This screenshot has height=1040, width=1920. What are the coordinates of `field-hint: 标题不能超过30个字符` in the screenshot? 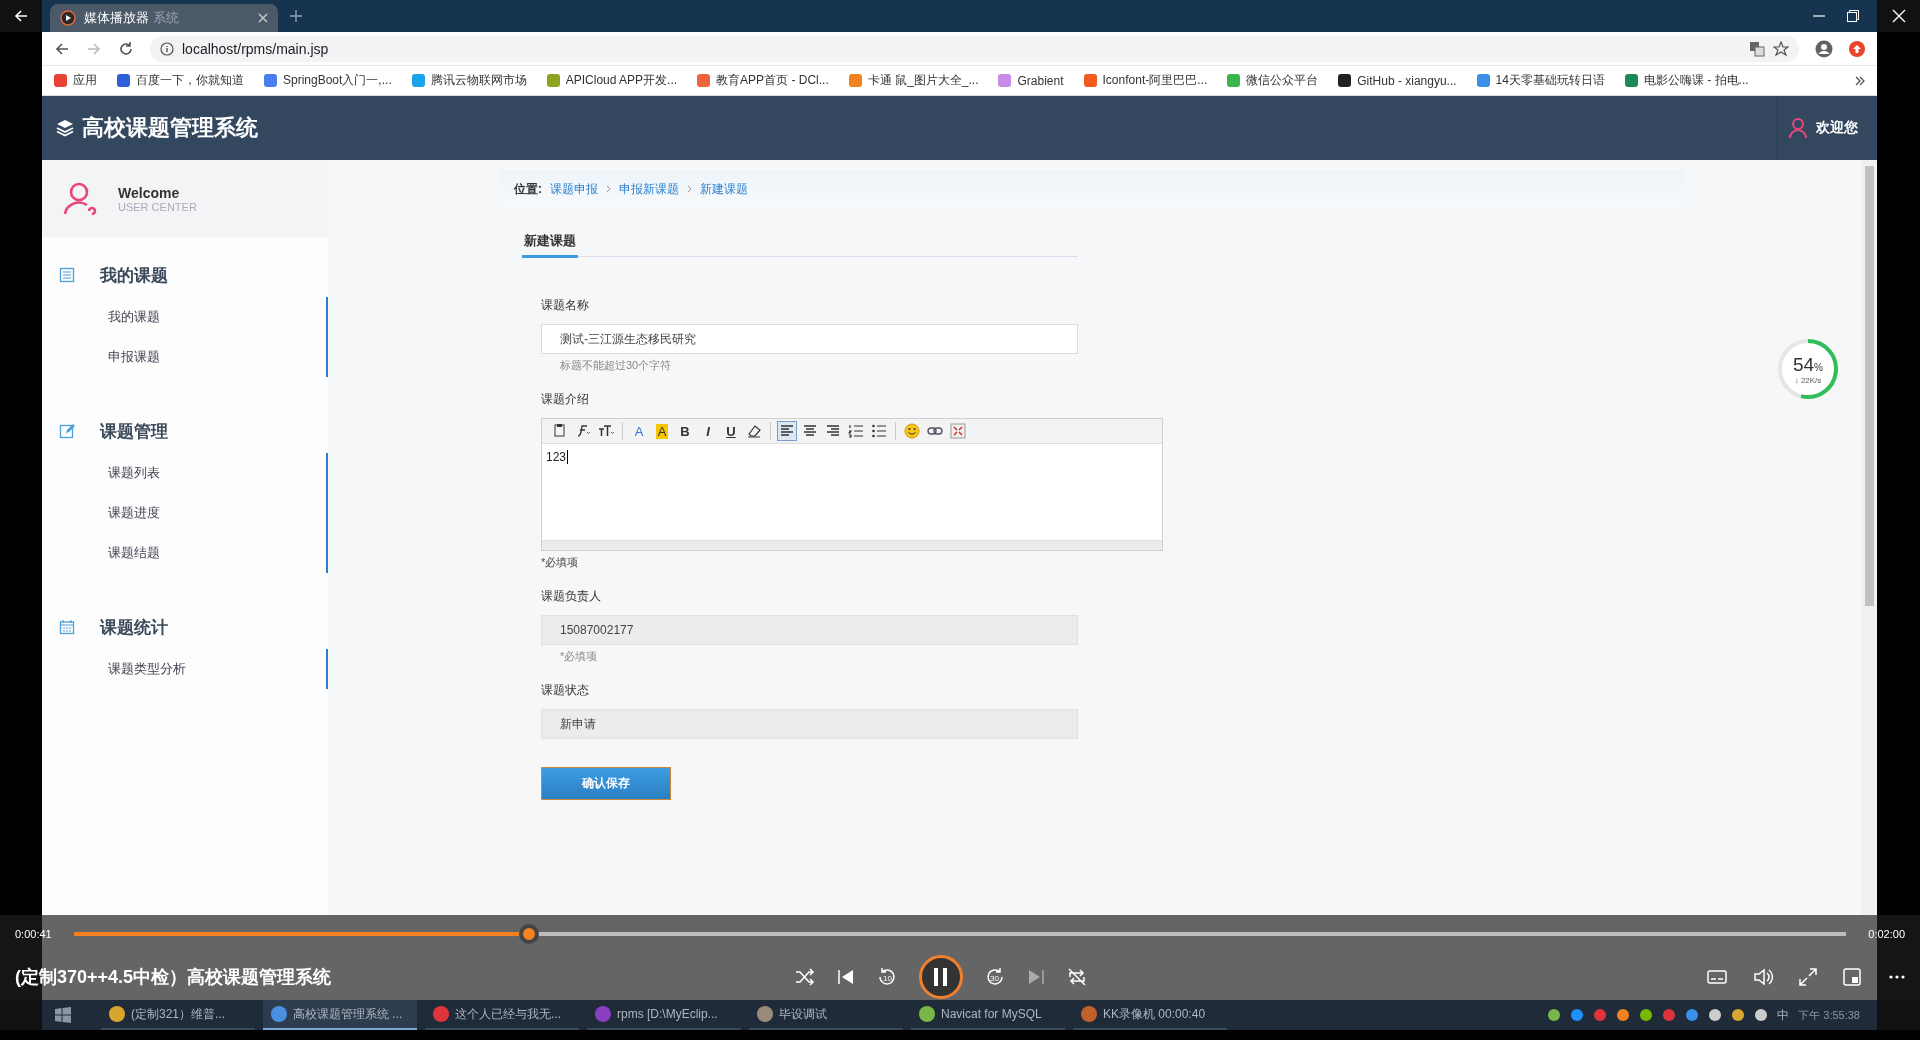 It's located at (616, 365).